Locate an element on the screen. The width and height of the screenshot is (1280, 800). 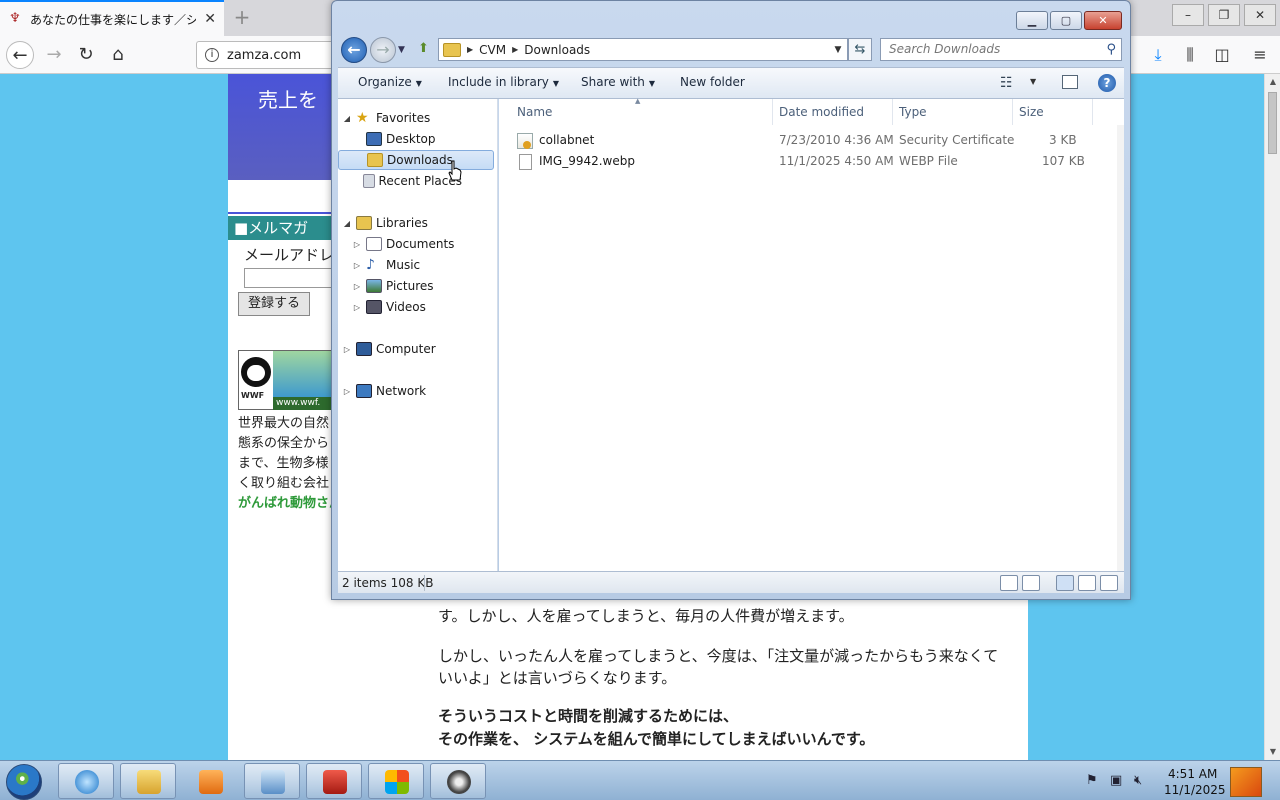
include-in-library-button: Include in library ▼ is located at coordinates (503, 82).